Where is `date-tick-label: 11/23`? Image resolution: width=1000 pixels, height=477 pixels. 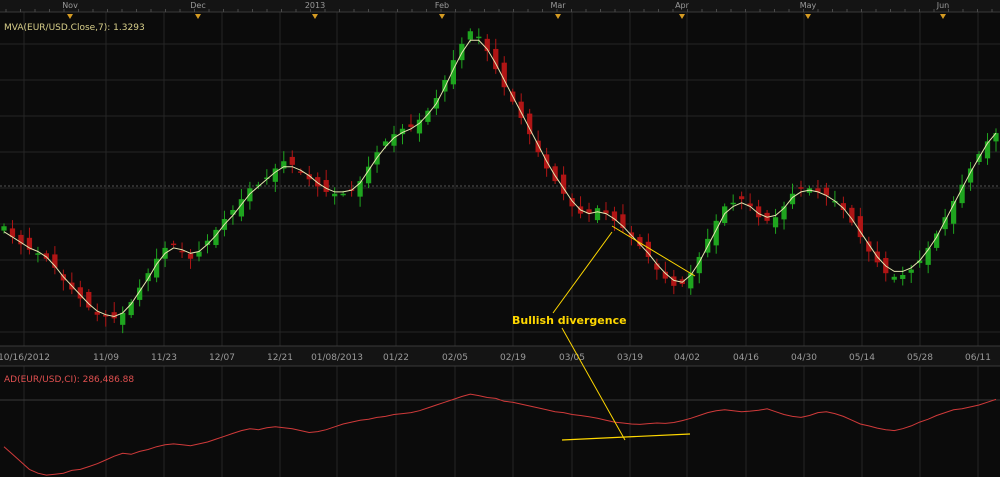 date-tick-label: 11/23 is located at coordinates (164, 358).